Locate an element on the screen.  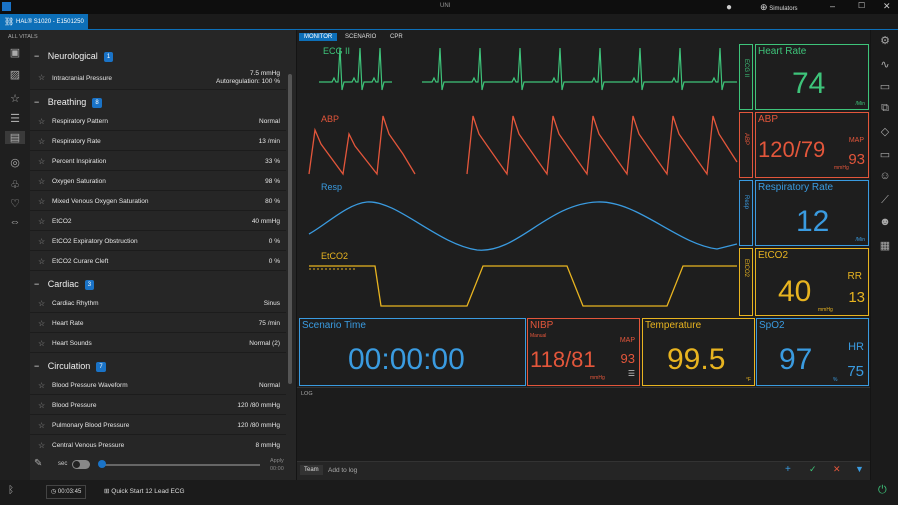
ecg-waveform is located at coordinates (579, 69).